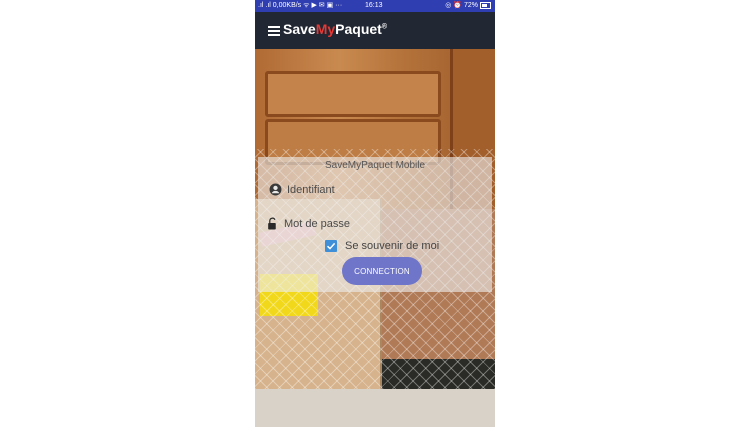 The image size is (750, 427). Describe the element at coordinates (379, 224) in the screenshot. I see `password-input` at that location.